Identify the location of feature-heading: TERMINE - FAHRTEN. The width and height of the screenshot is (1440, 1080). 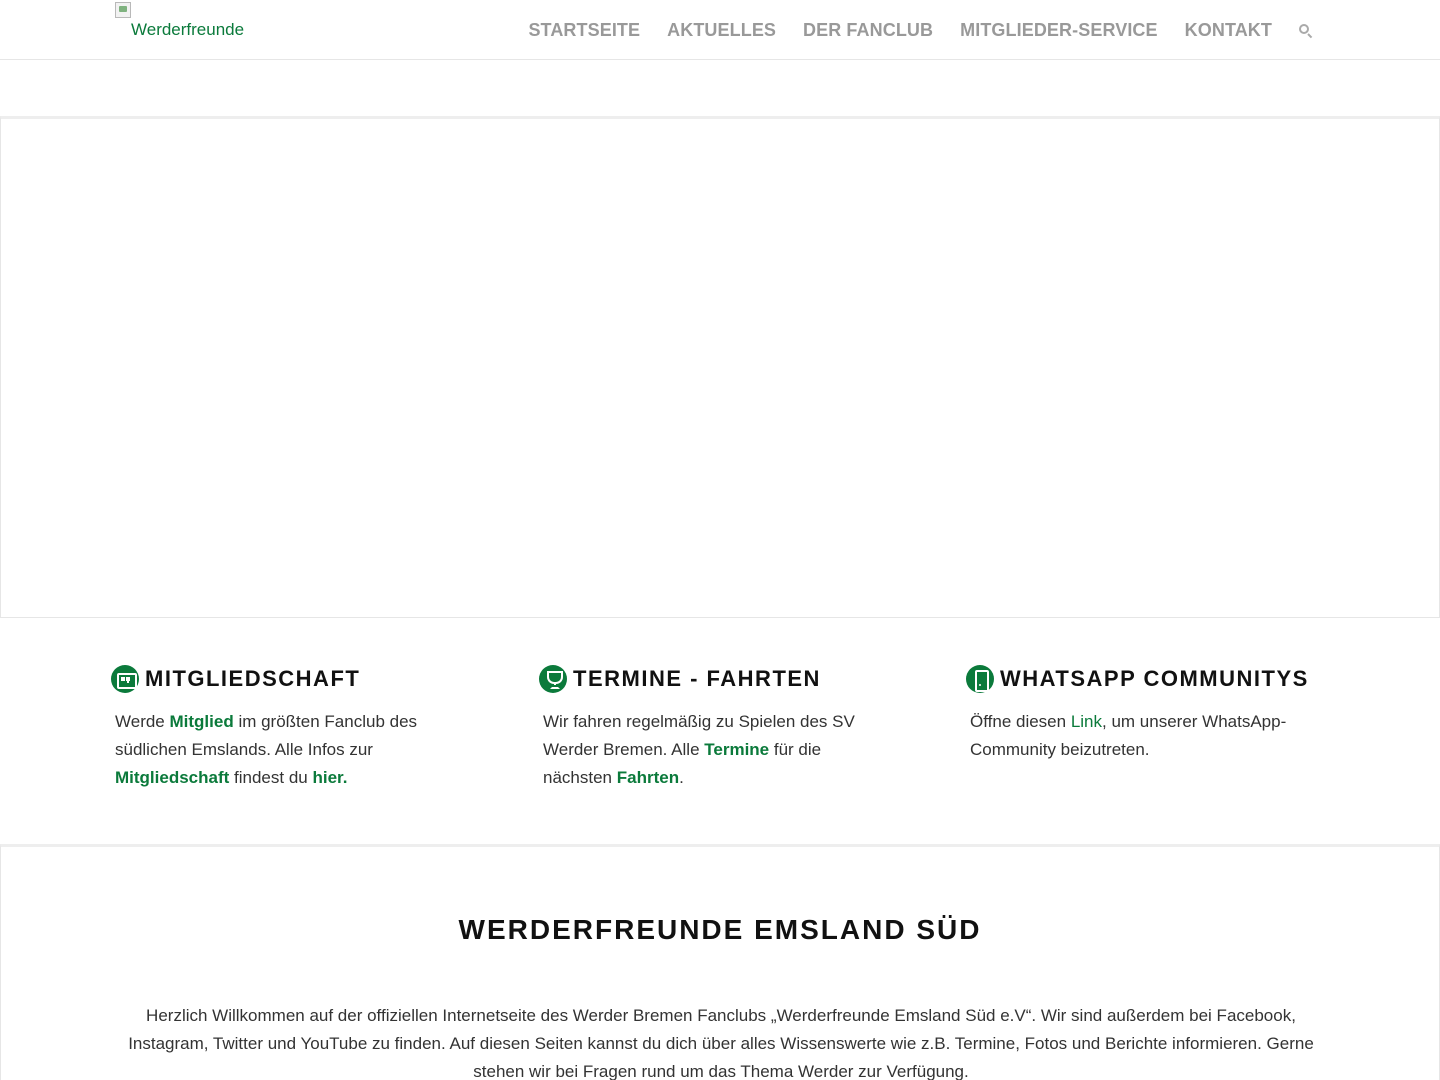
(680, 679).